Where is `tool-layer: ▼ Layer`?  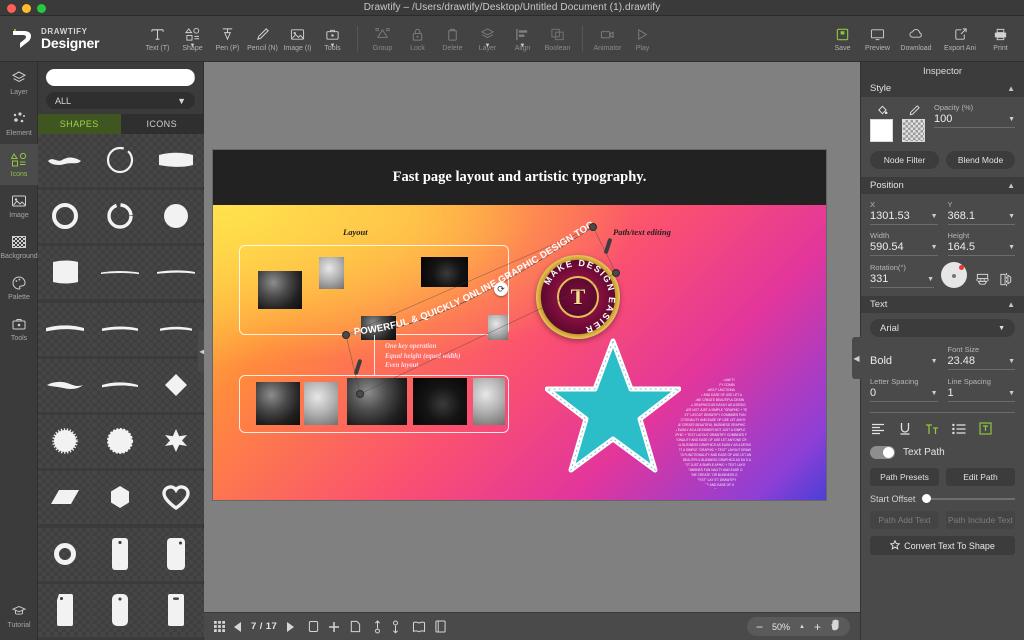 tool-layer: ▼ Layer is located at coordinates (487, 39).